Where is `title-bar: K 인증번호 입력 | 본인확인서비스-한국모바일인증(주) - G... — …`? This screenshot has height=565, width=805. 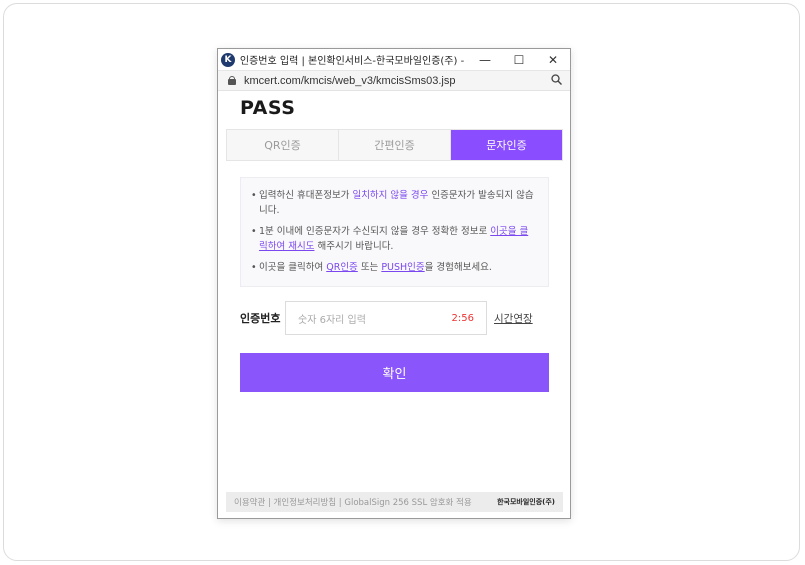 title-bar: K 인증번호 입력 | 본인확인서비스-한국모바일인증(주) - G... — … is located at coordinates (394, 60).